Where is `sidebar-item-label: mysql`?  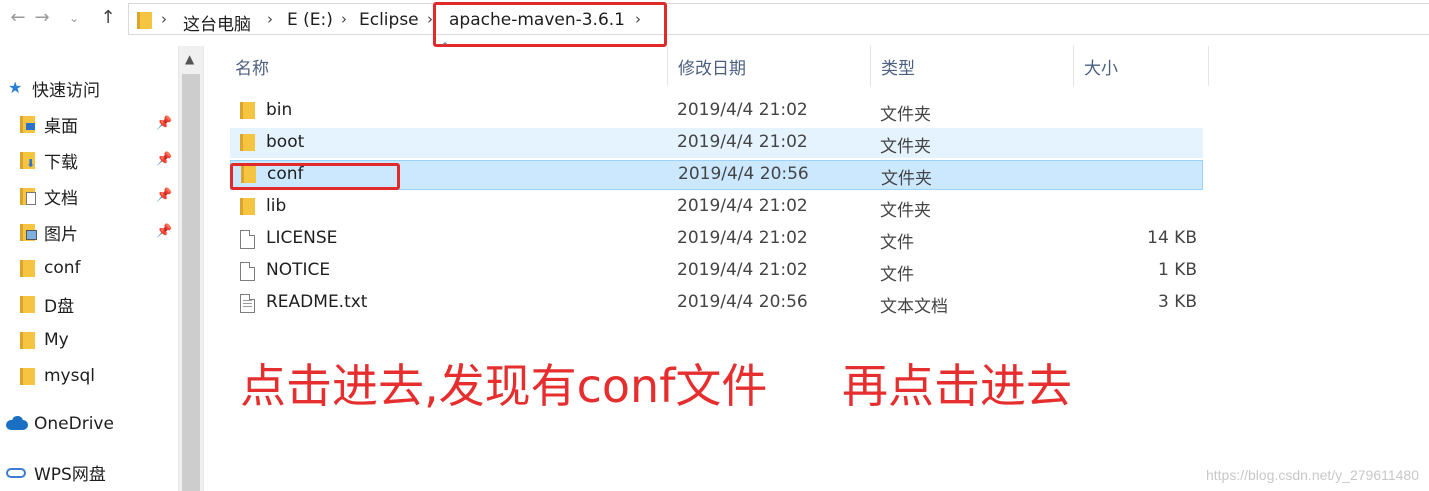
sidebar-item-label: mysql is located at coordinates (69, 376).